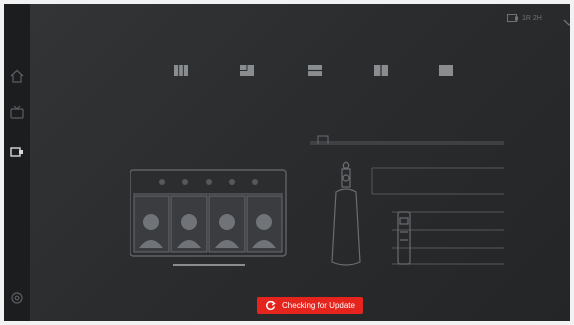  What do you see at coordinates (566, 20) in the screenshot?
I see `chevron-down-icon` at bounding box center [566, 20].